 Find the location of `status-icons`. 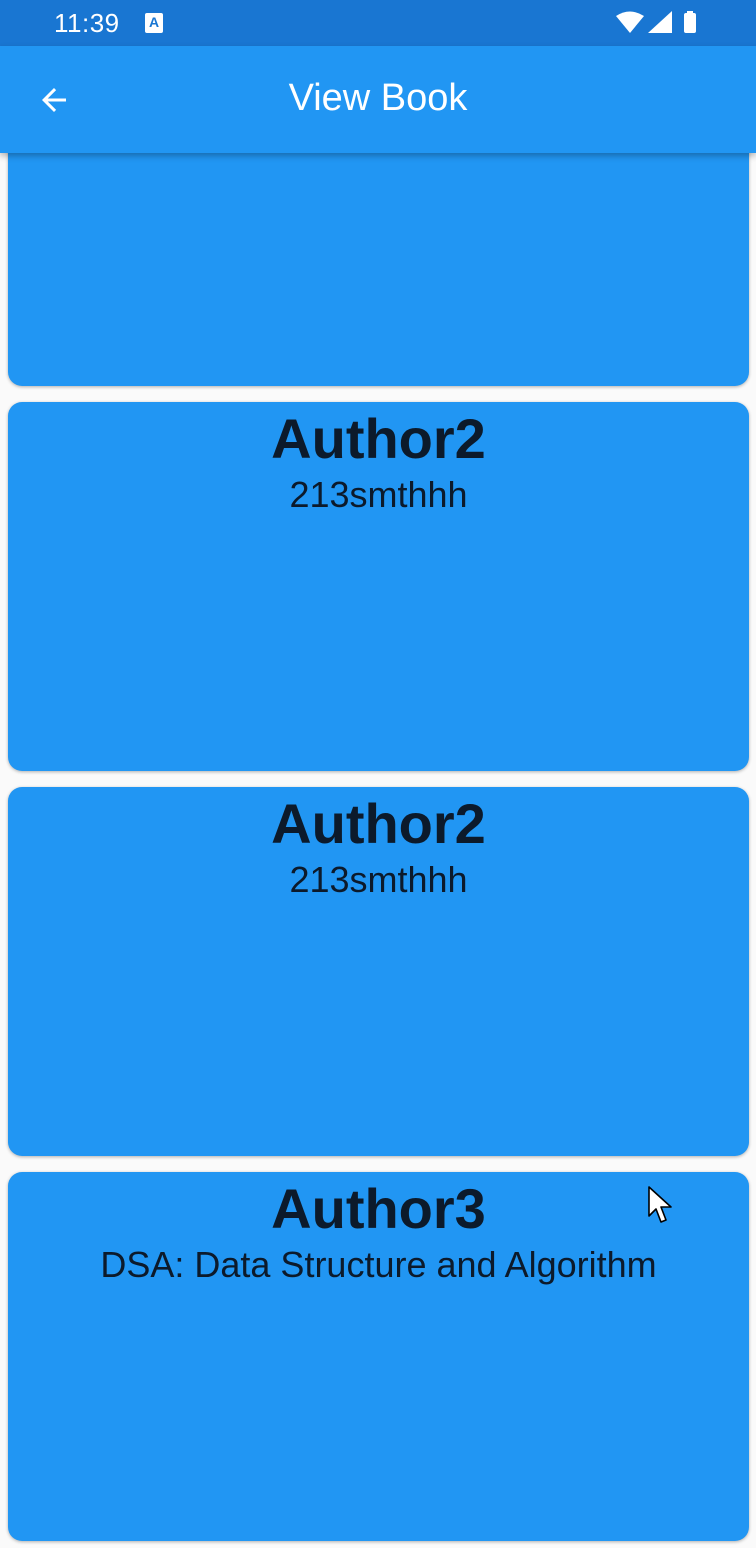

status-icons is located at coordinates (656, 22).